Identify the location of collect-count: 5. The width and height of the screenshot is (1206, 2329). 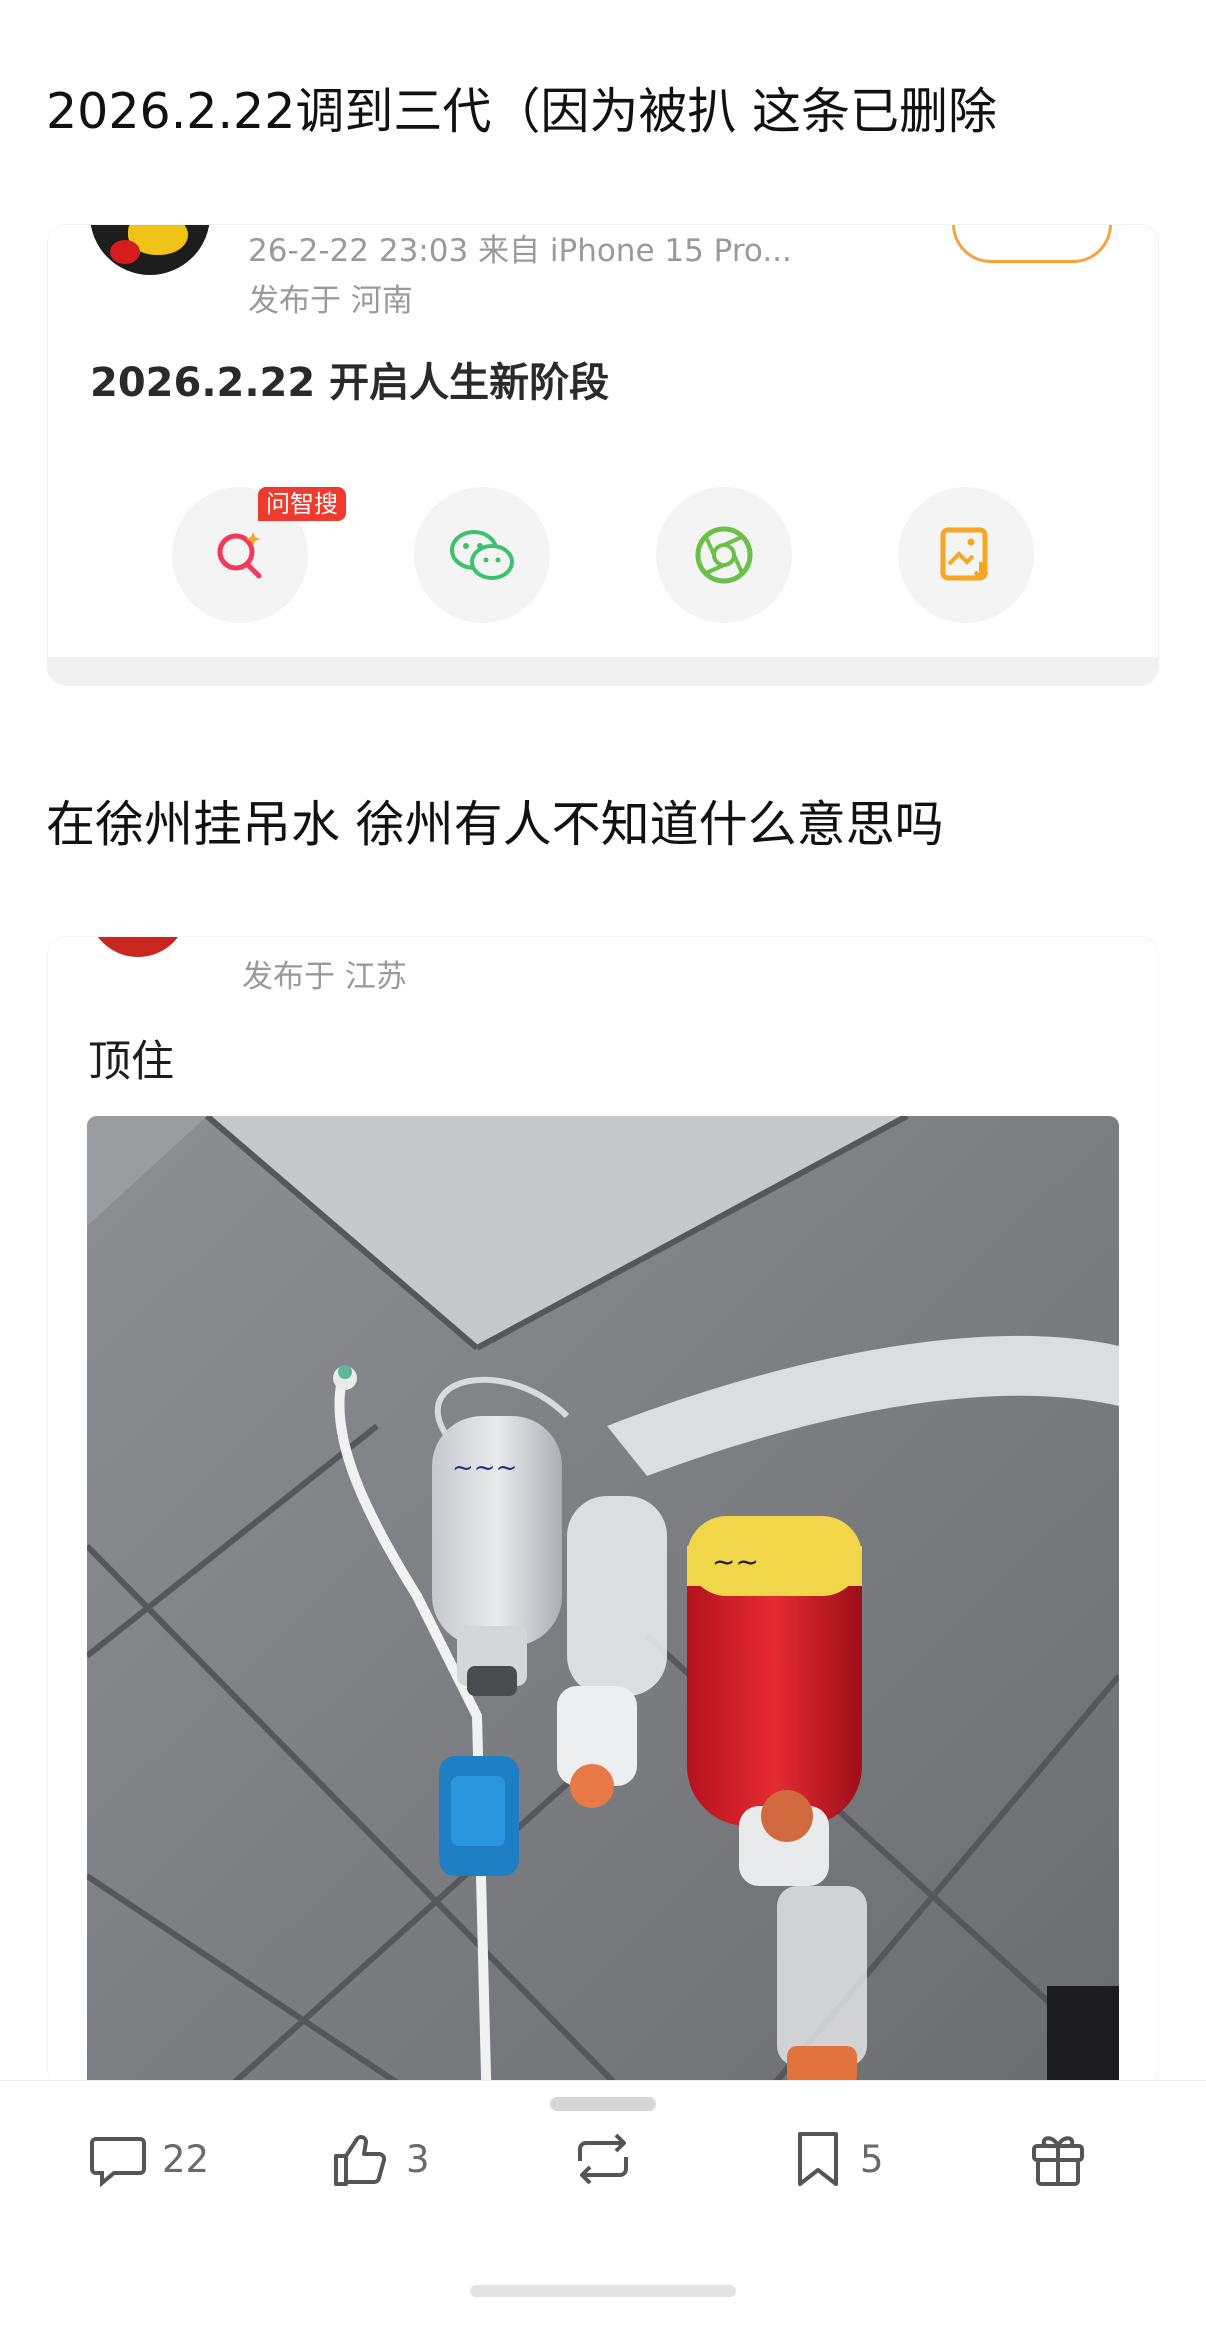
(872, 2159).